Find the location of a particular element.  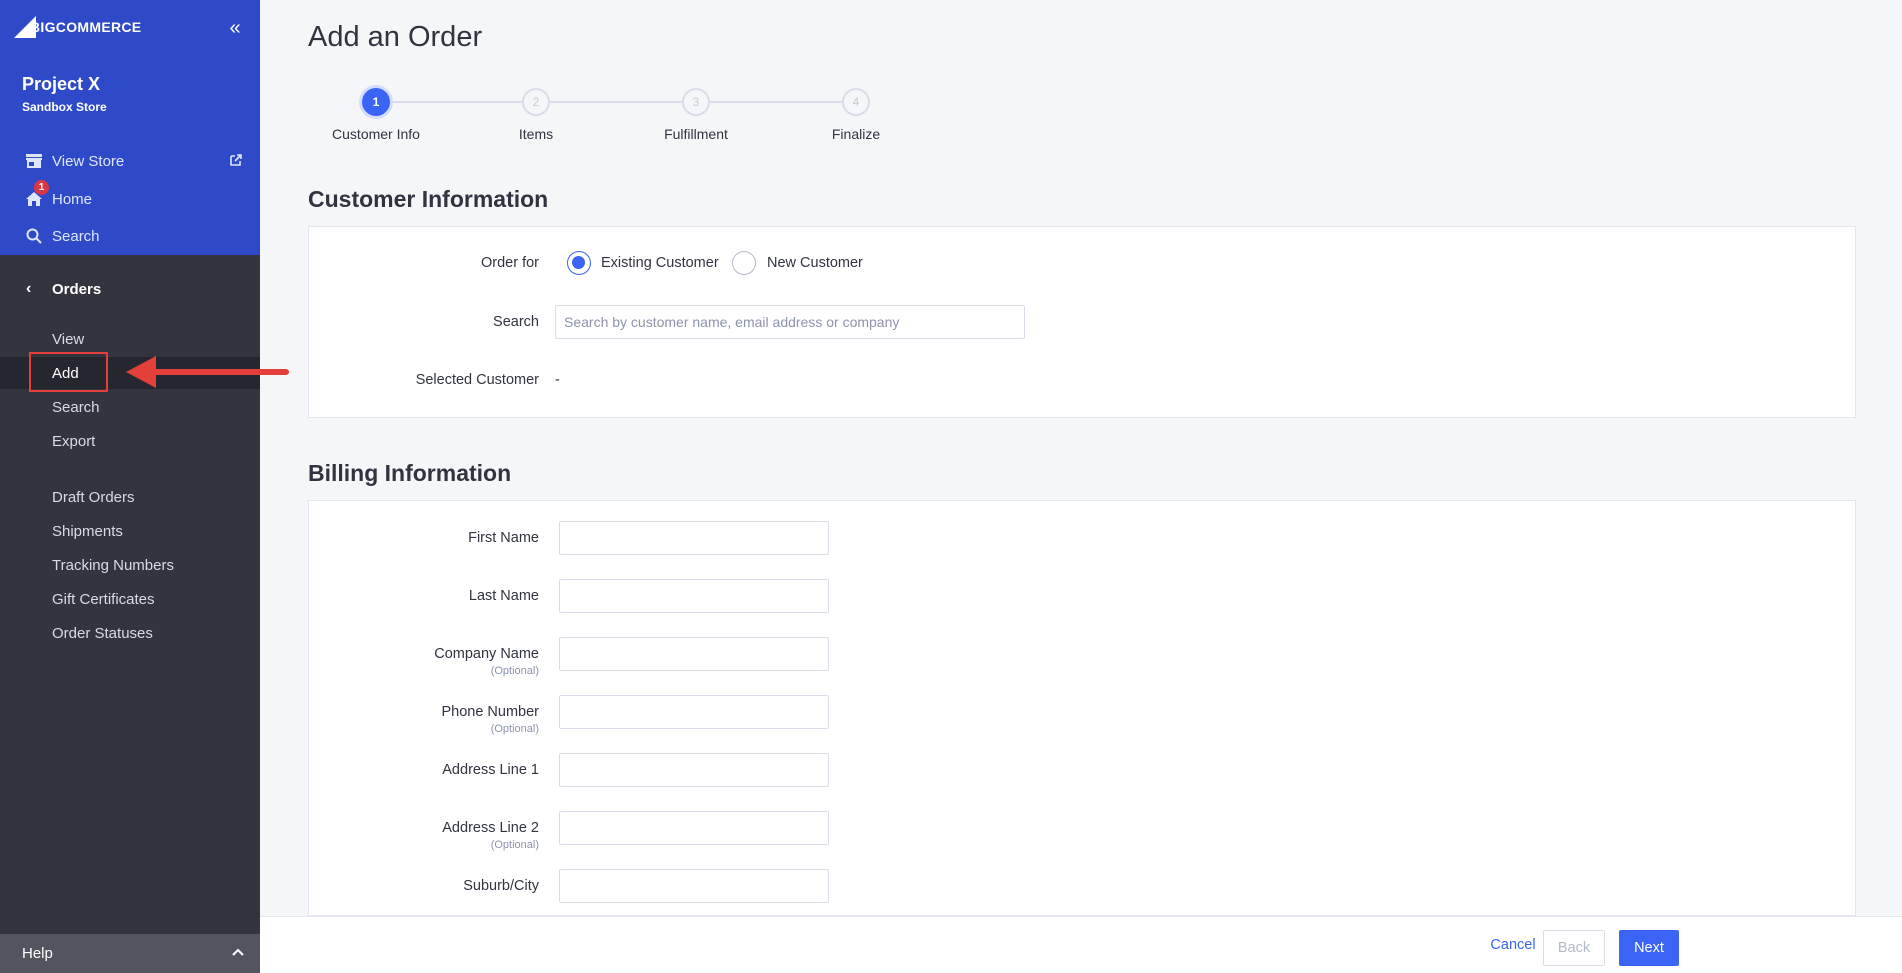

last-name-label: Last Name is located at coordinates (503, 596).